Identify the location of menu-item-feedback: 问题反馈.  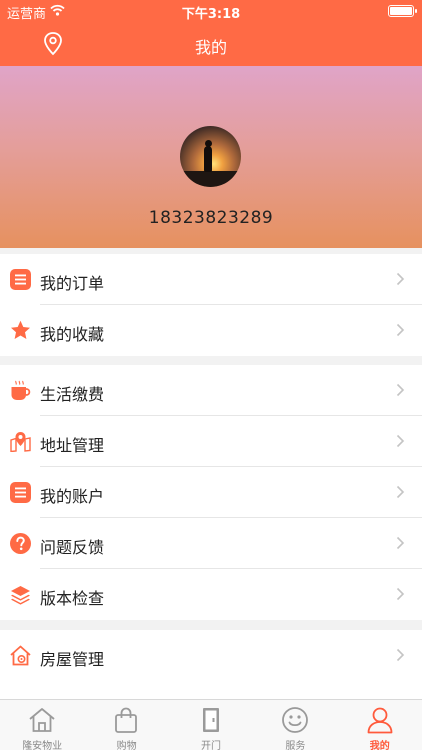
(211, 543).